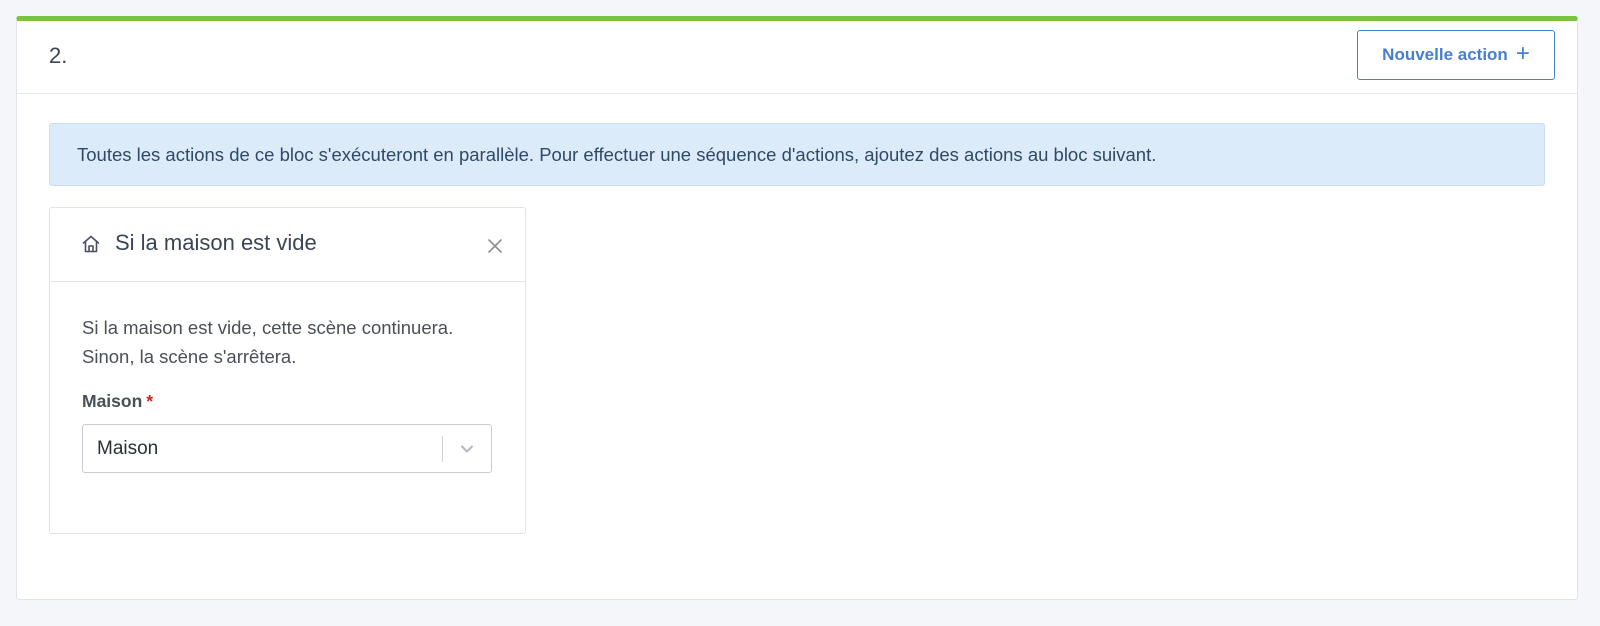  I want to click on plus-icon: +, so click(1522, 53).